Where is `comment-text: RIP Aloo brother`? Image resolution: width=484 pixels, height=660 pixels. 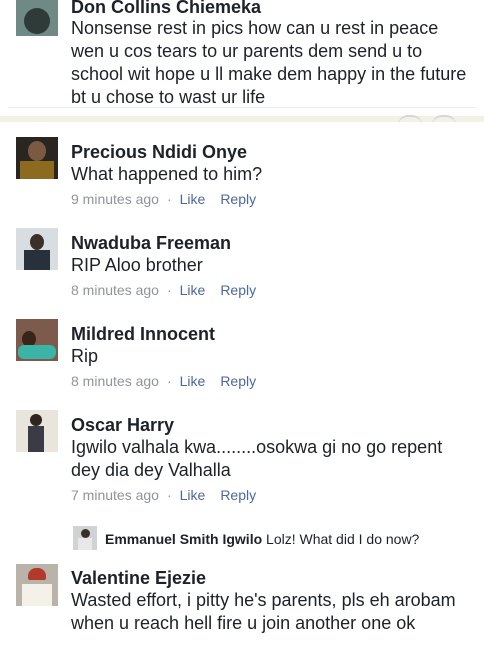
comment-text: RIP Aloo brother is located at coordinates (137, 265).